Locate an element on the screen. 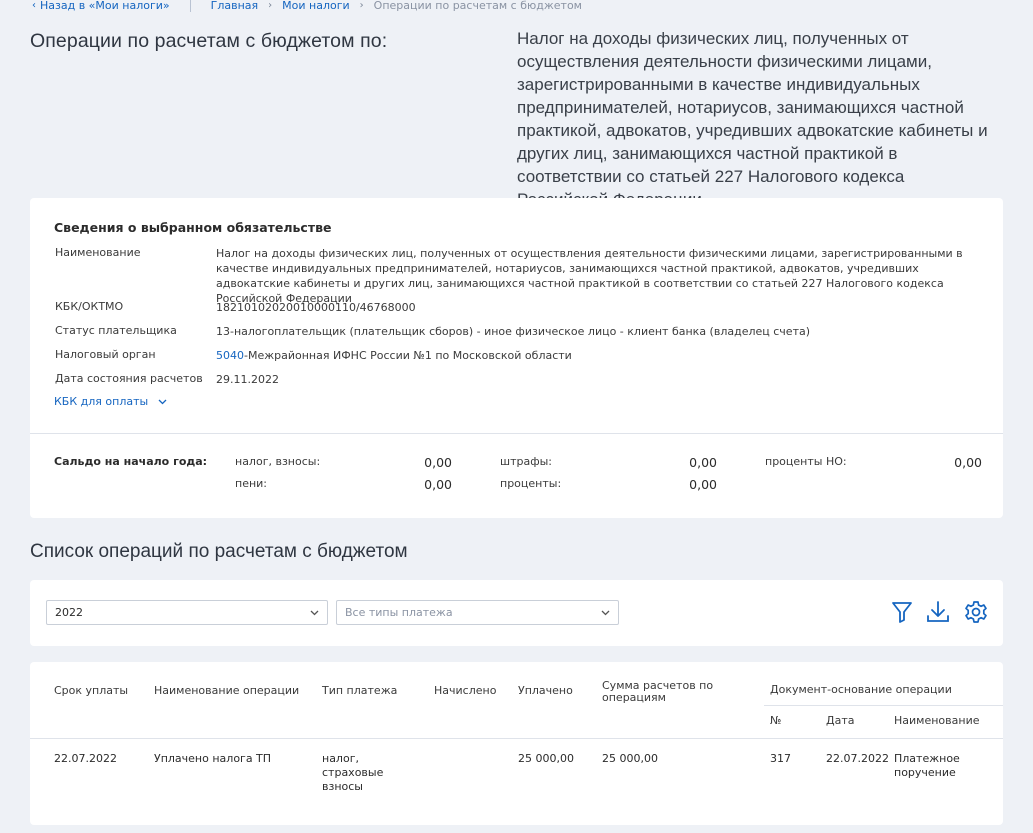 The height and width of the screenshot is (833, 1033). payment-type-select: Все типы платежа is located at coordinates (477, 612).